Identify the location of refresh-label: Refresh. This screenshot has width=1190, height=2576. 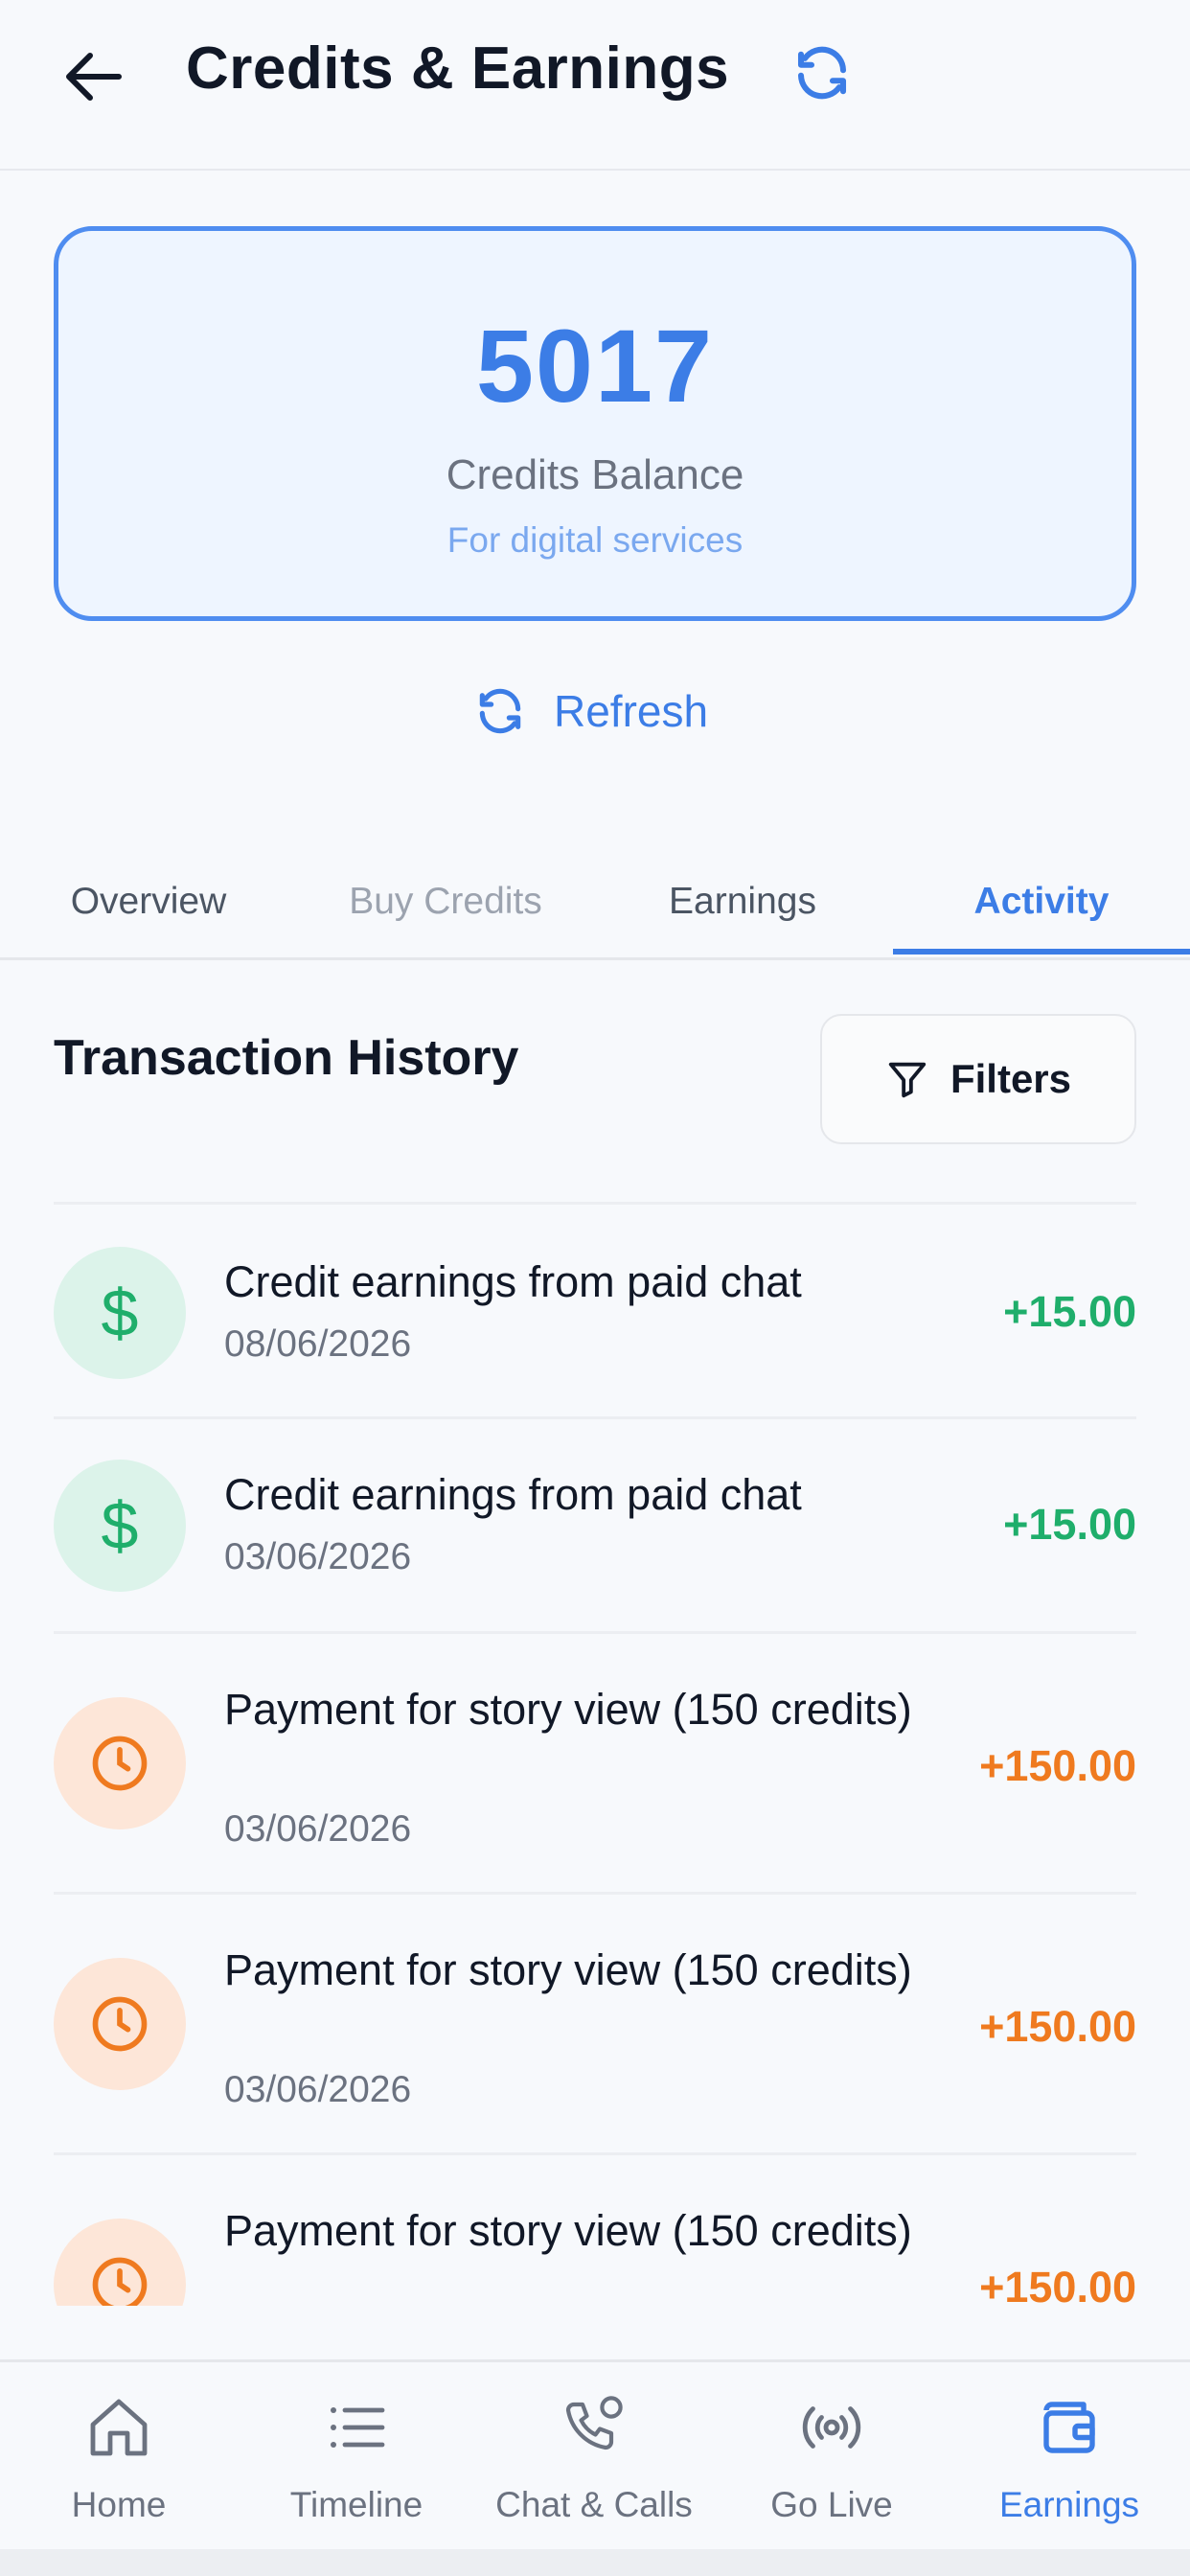
(632, 711).